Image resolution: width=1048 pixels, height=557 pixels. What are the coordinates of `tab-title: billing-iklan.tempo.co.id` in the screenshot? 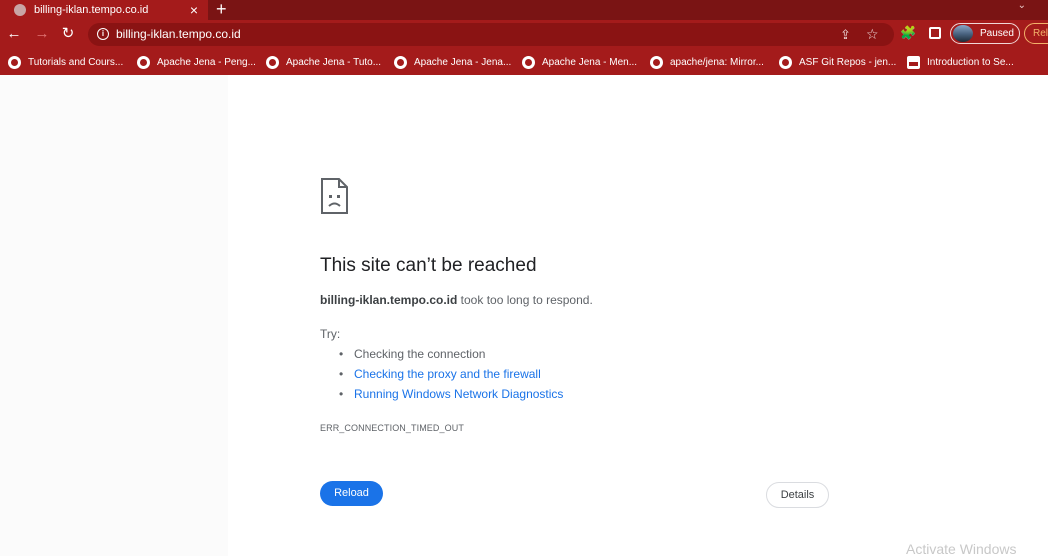 It's located at (91, 10).